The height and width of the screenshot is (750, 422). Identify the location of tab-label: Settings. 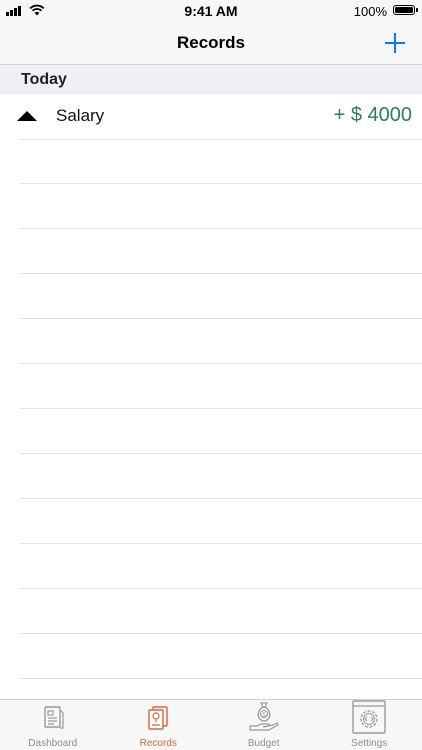
(369, 743).